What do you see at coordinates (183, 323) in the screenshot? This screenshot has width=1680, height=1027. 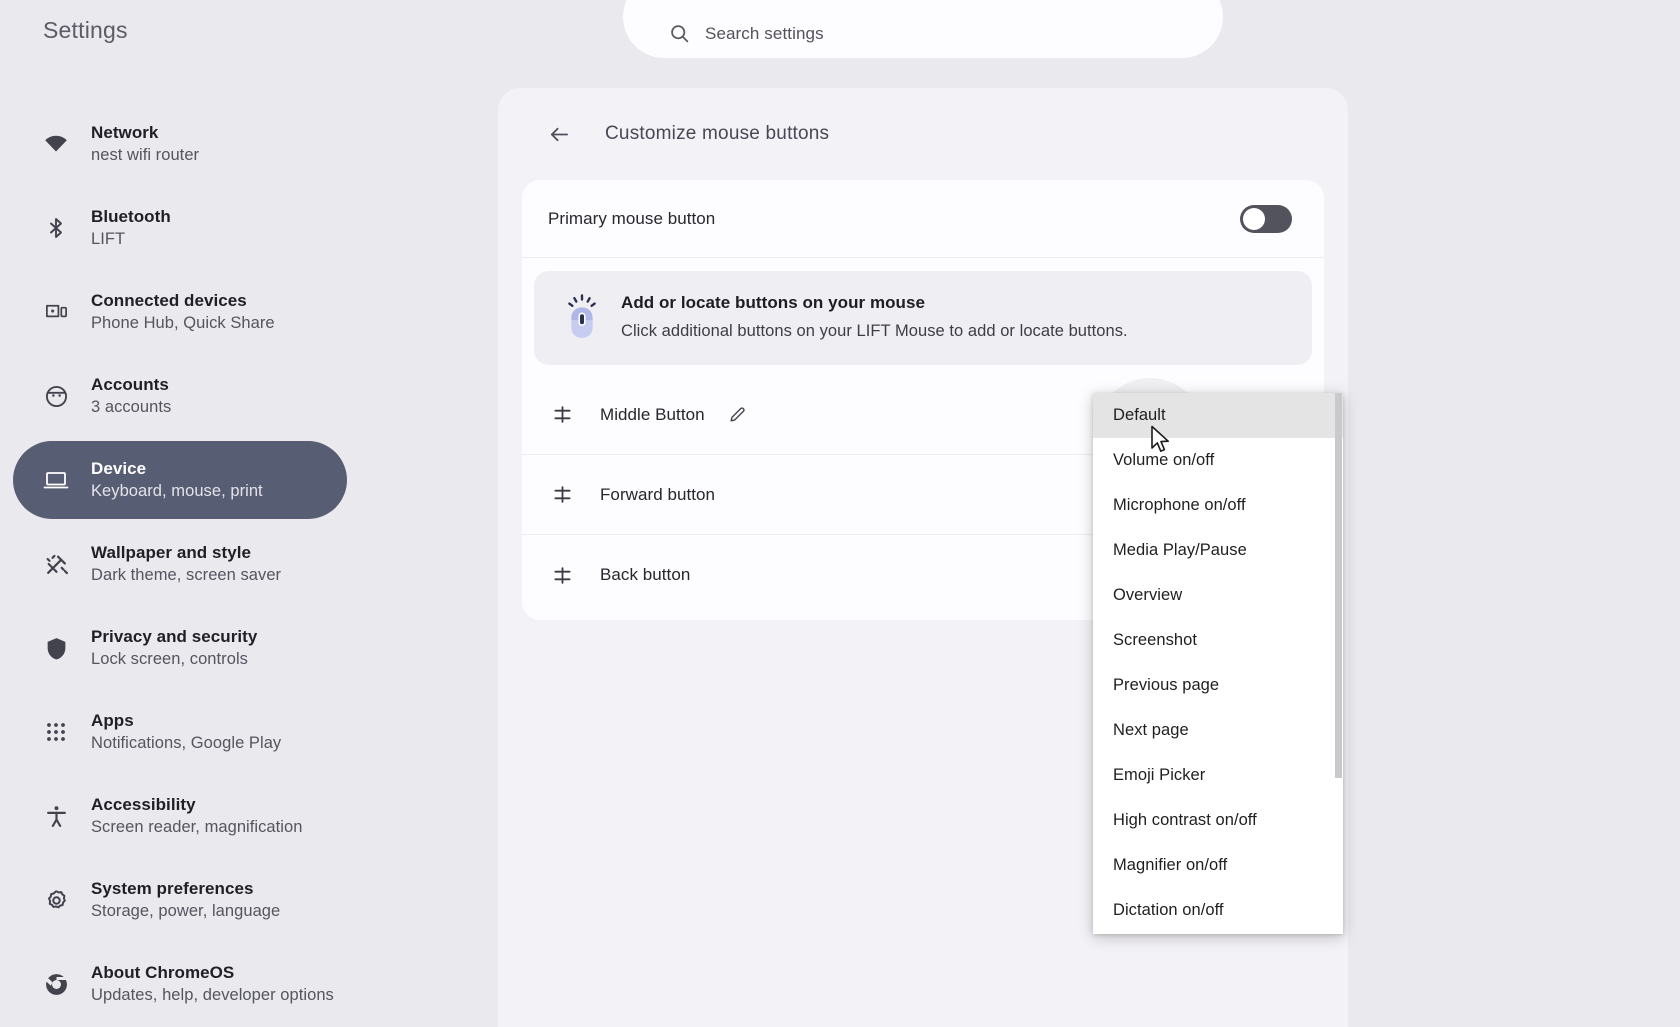 I see `sidebar-item-sublabel: Phone Hub, Quick Share` at bounding box center [183, 323].